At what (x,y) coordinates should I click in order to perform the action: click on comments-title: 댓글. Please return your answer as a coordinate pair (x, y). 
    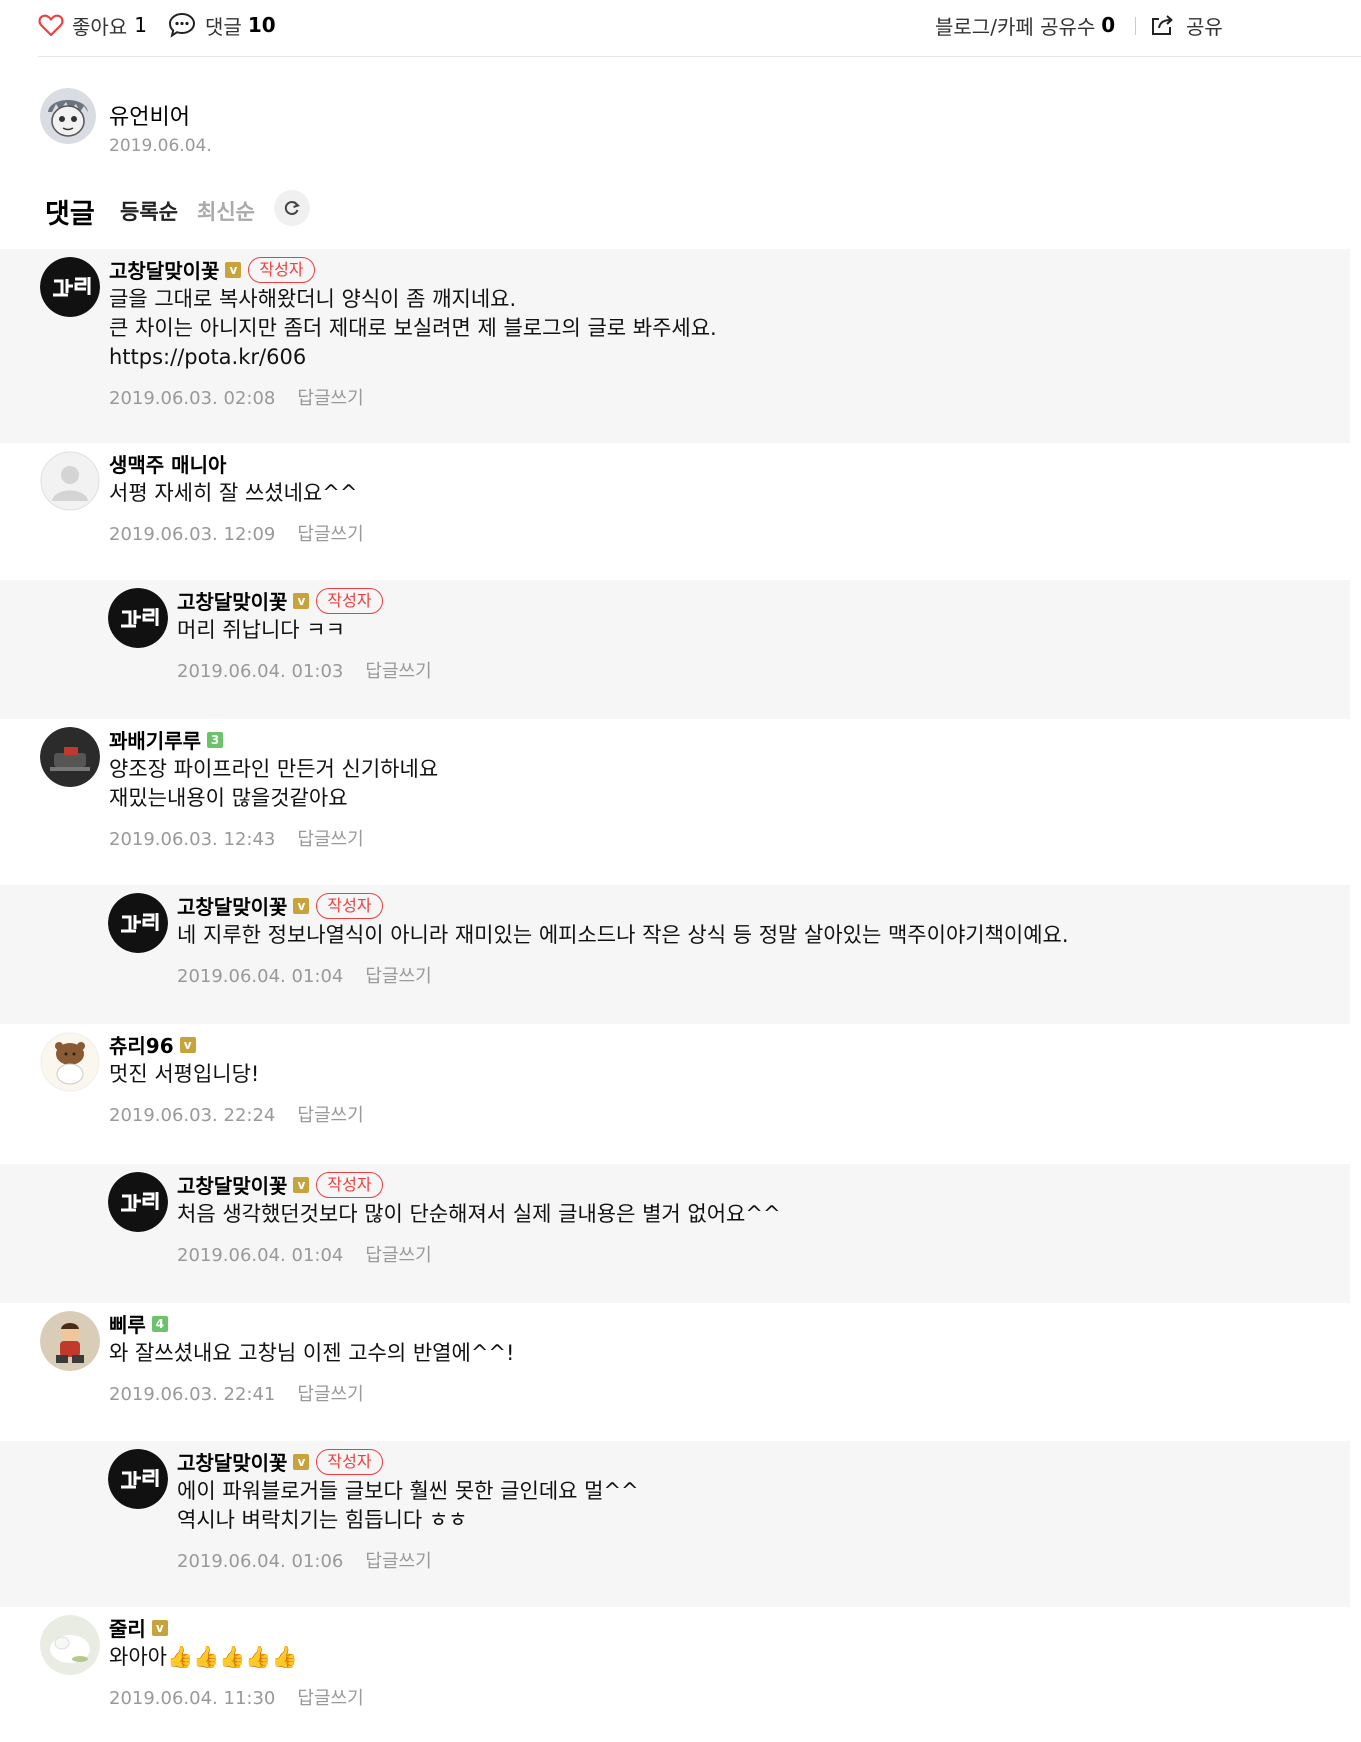
    Looking at the image, I should click on (70, 214).